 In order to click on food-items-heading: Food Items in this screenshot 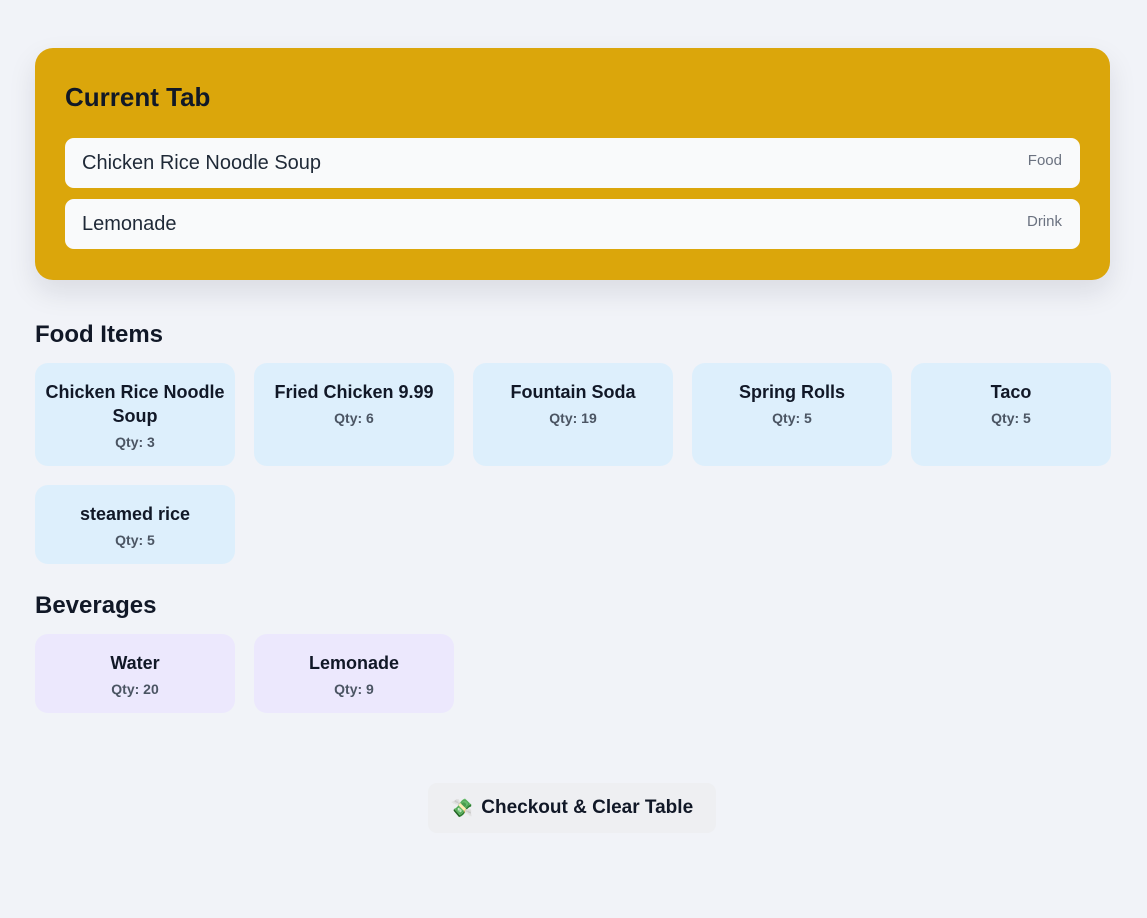, I will do `click(99, 334)`.